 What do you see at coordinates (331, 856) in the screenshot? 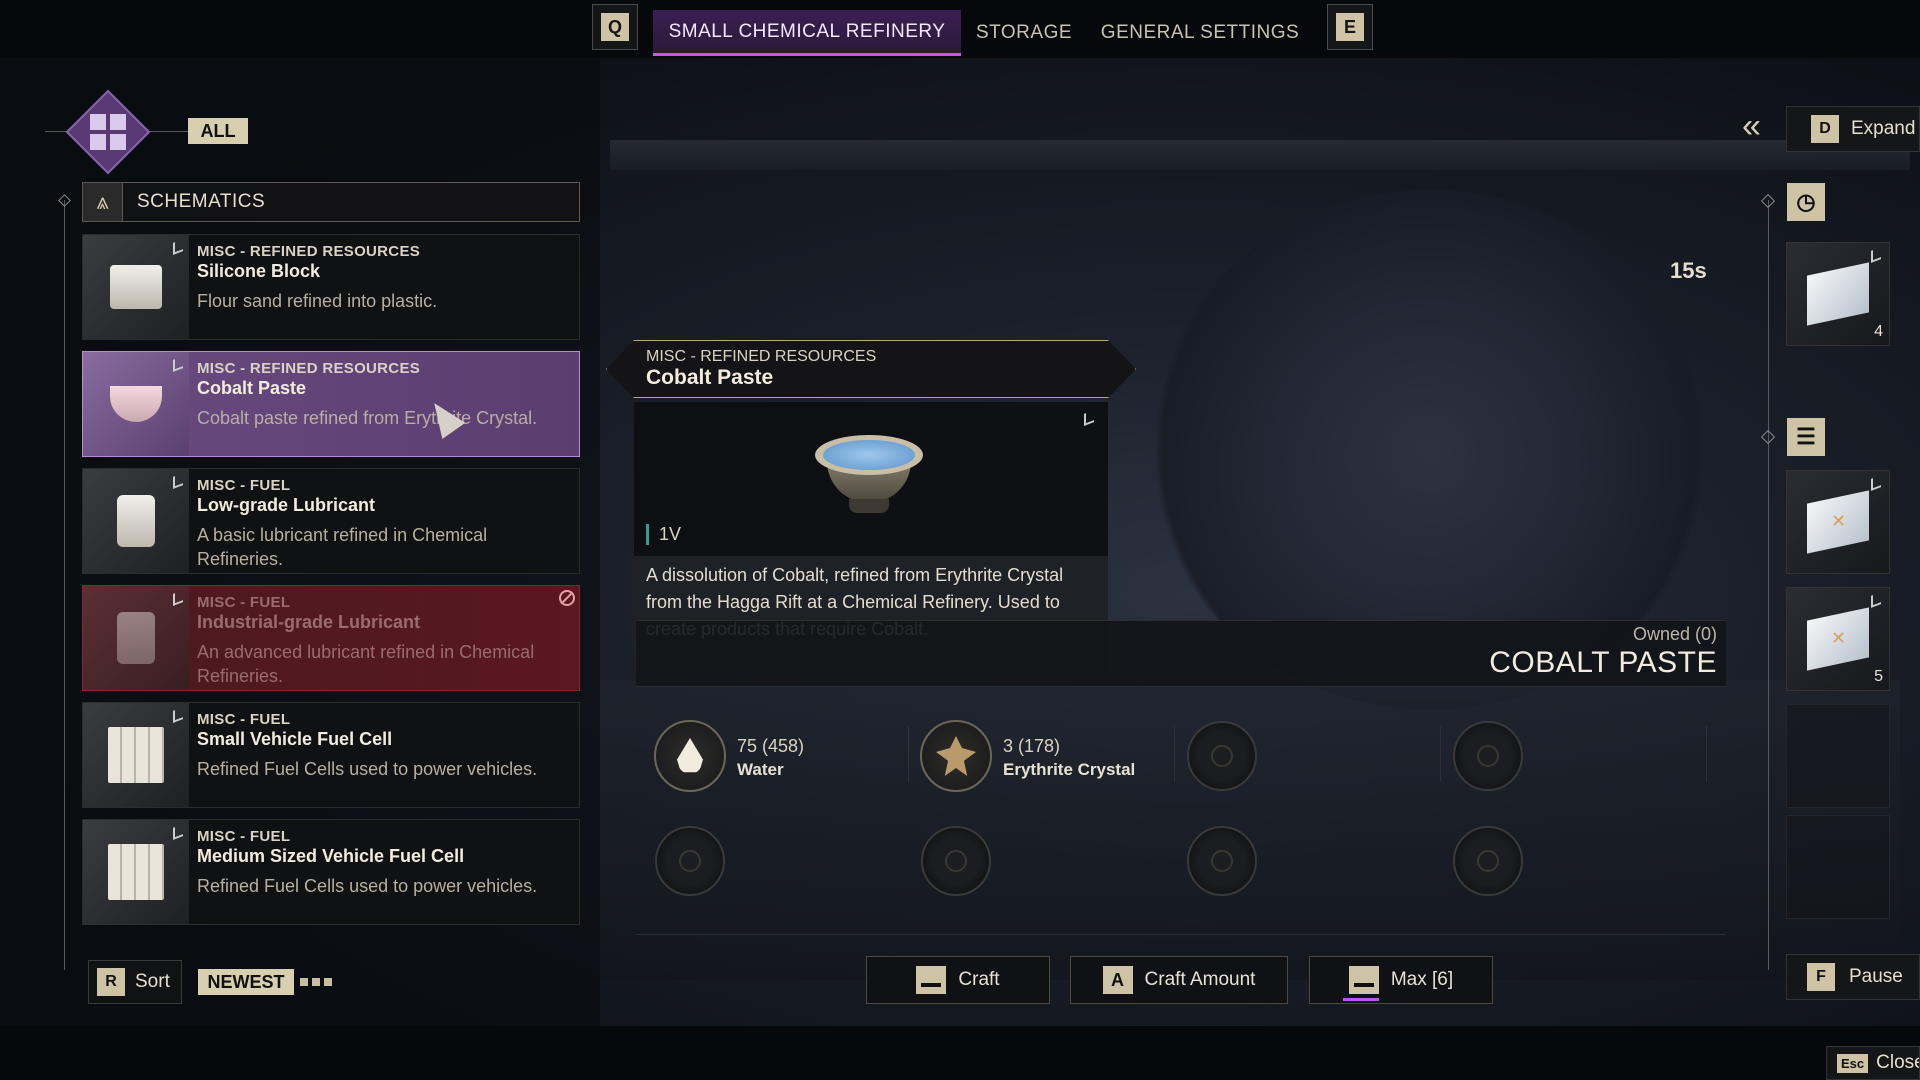
I see `card-name: Medium Sized Vehicle Fuel Cell` at bounding box center [331, 856].